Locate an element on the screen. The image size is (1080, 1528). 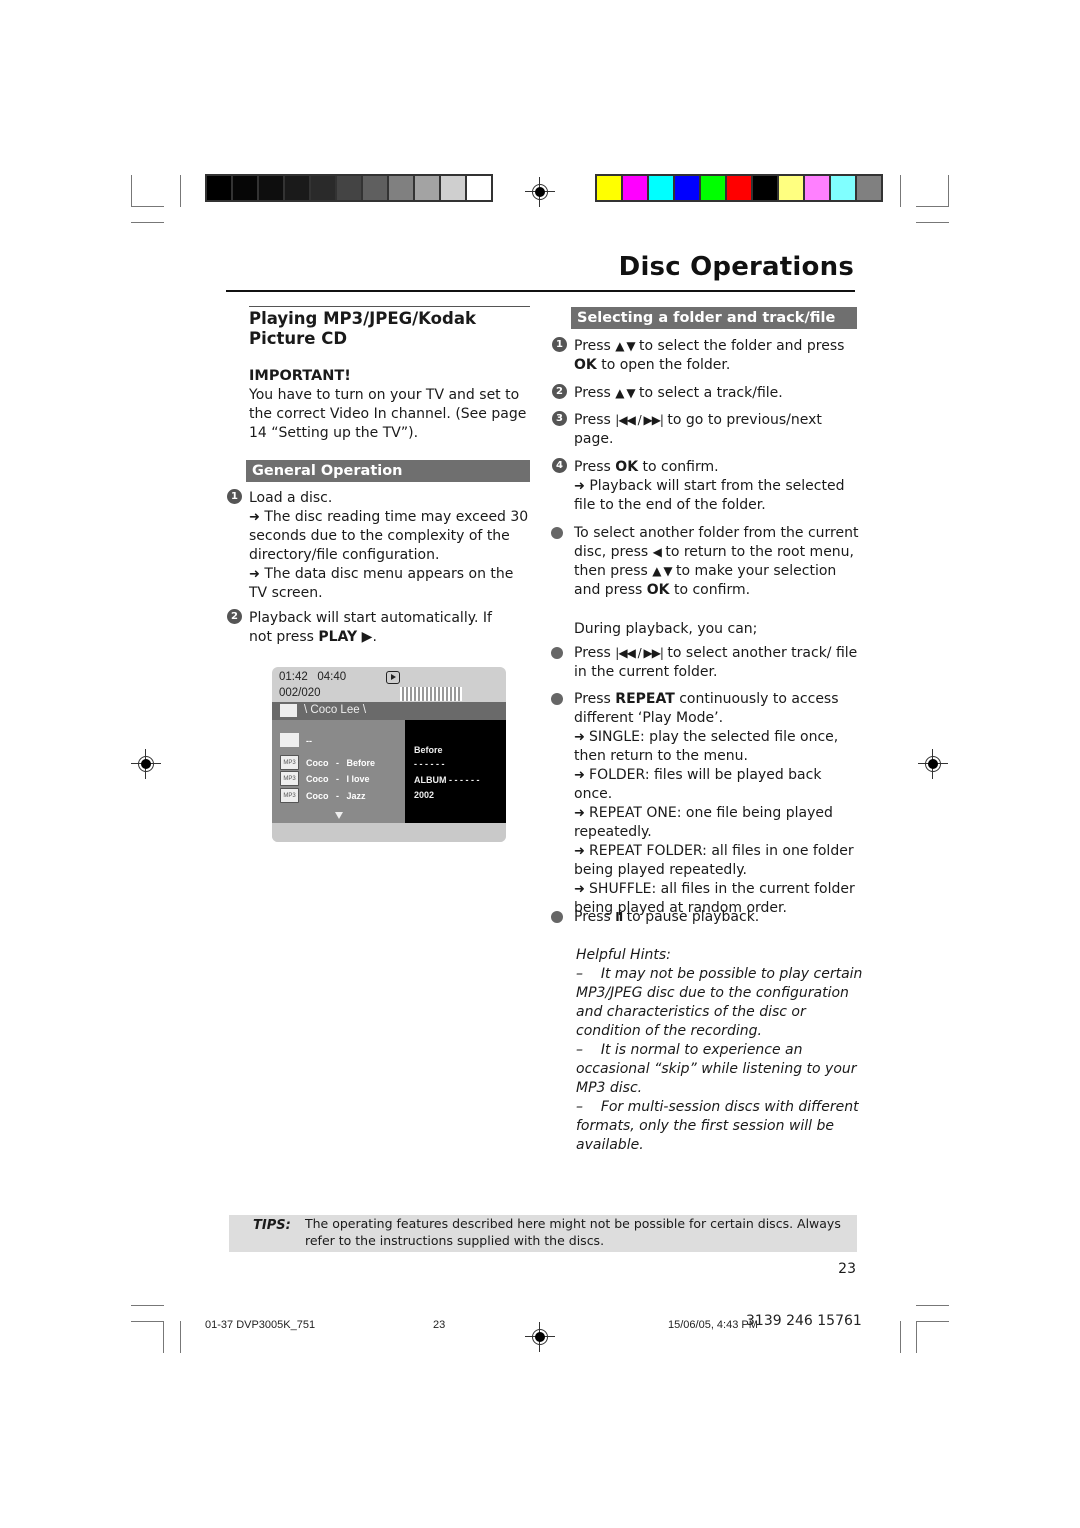
scroll-down-icon is located at coordinates (339, 815).